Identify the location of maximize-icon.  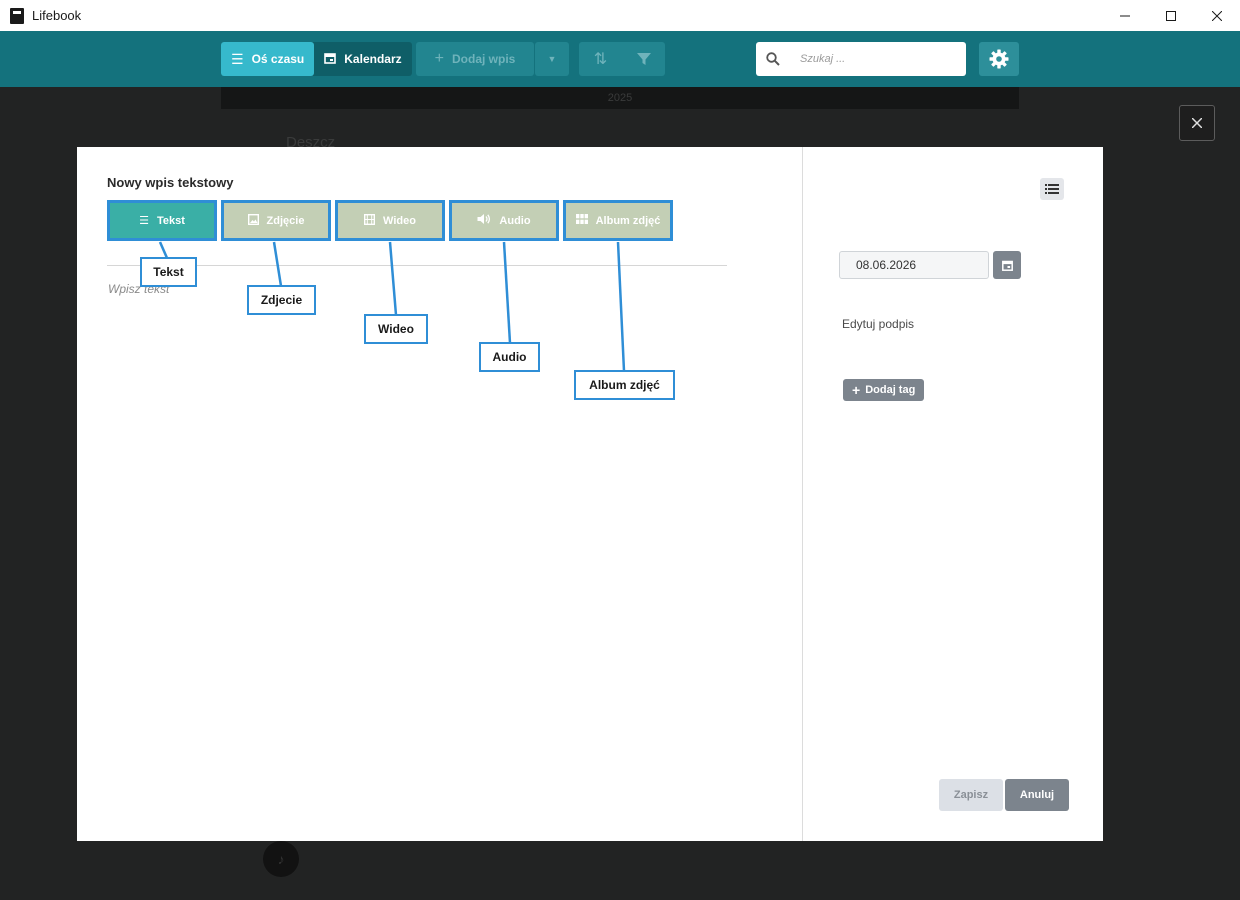
(1171, 15).